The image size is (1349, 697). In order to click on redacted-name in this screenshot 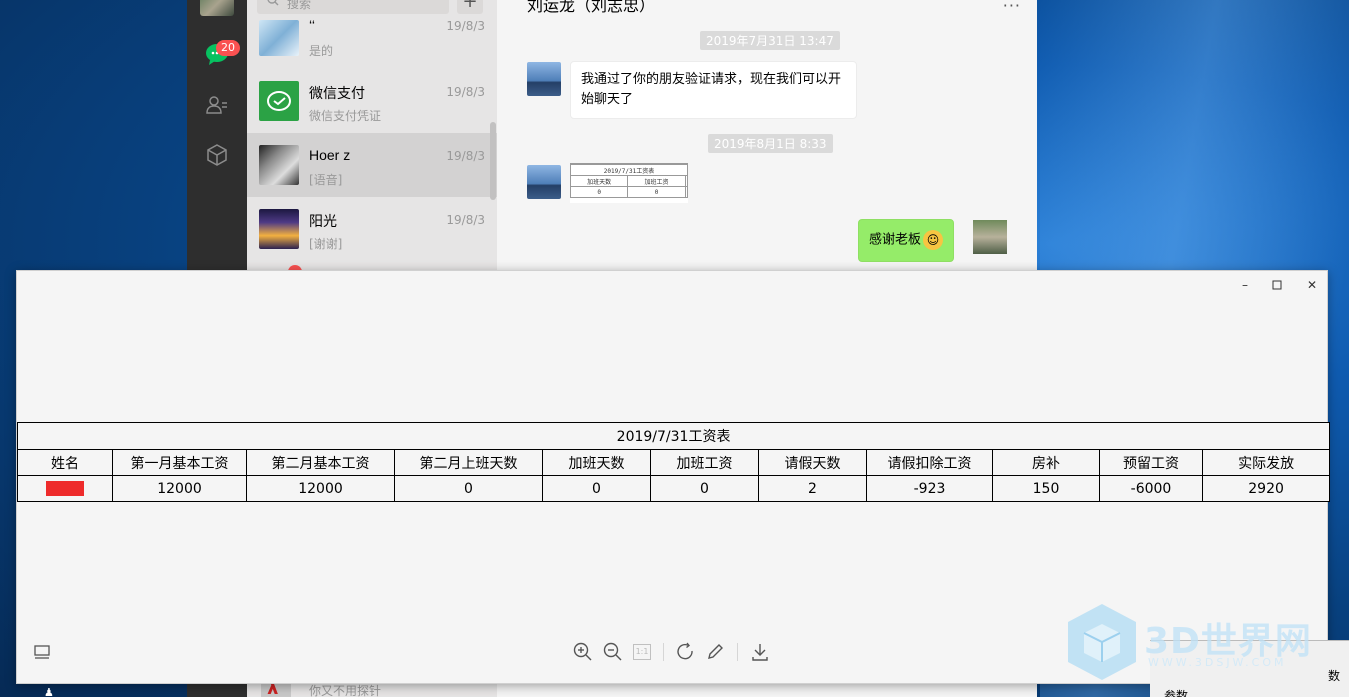, I will do `click(65, 488)`.